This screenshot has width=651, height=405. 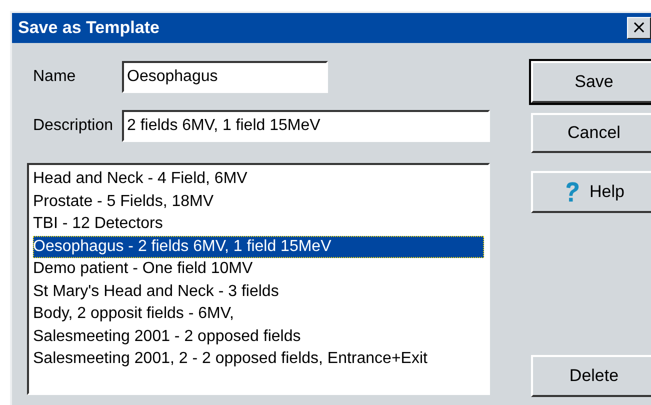 What do you see at coordinates (591, 376) in the screenshot?
I see `delete-button: Delete` at bounding box center [591, 376].